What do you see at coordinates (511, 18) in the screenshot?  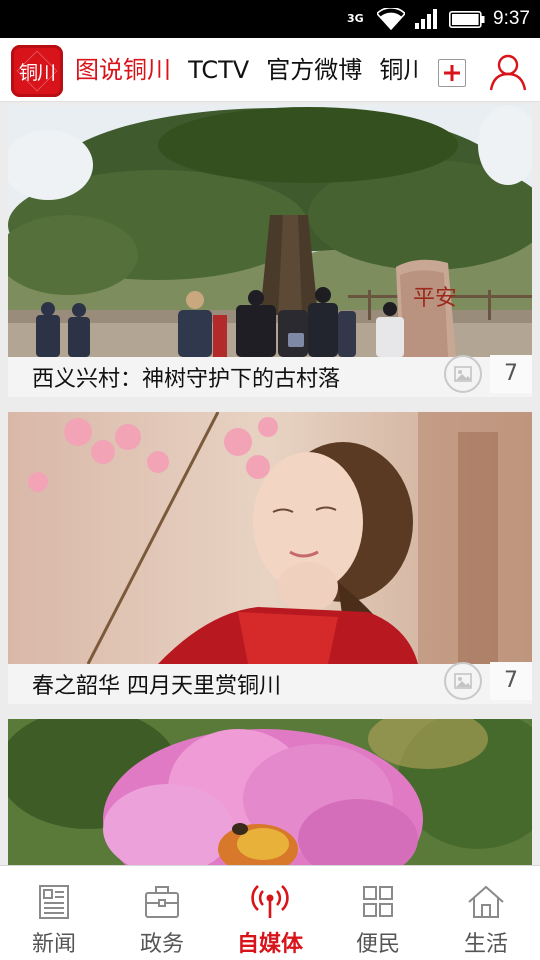 I see `clock: 9:37` at bounding box center [511, 18].